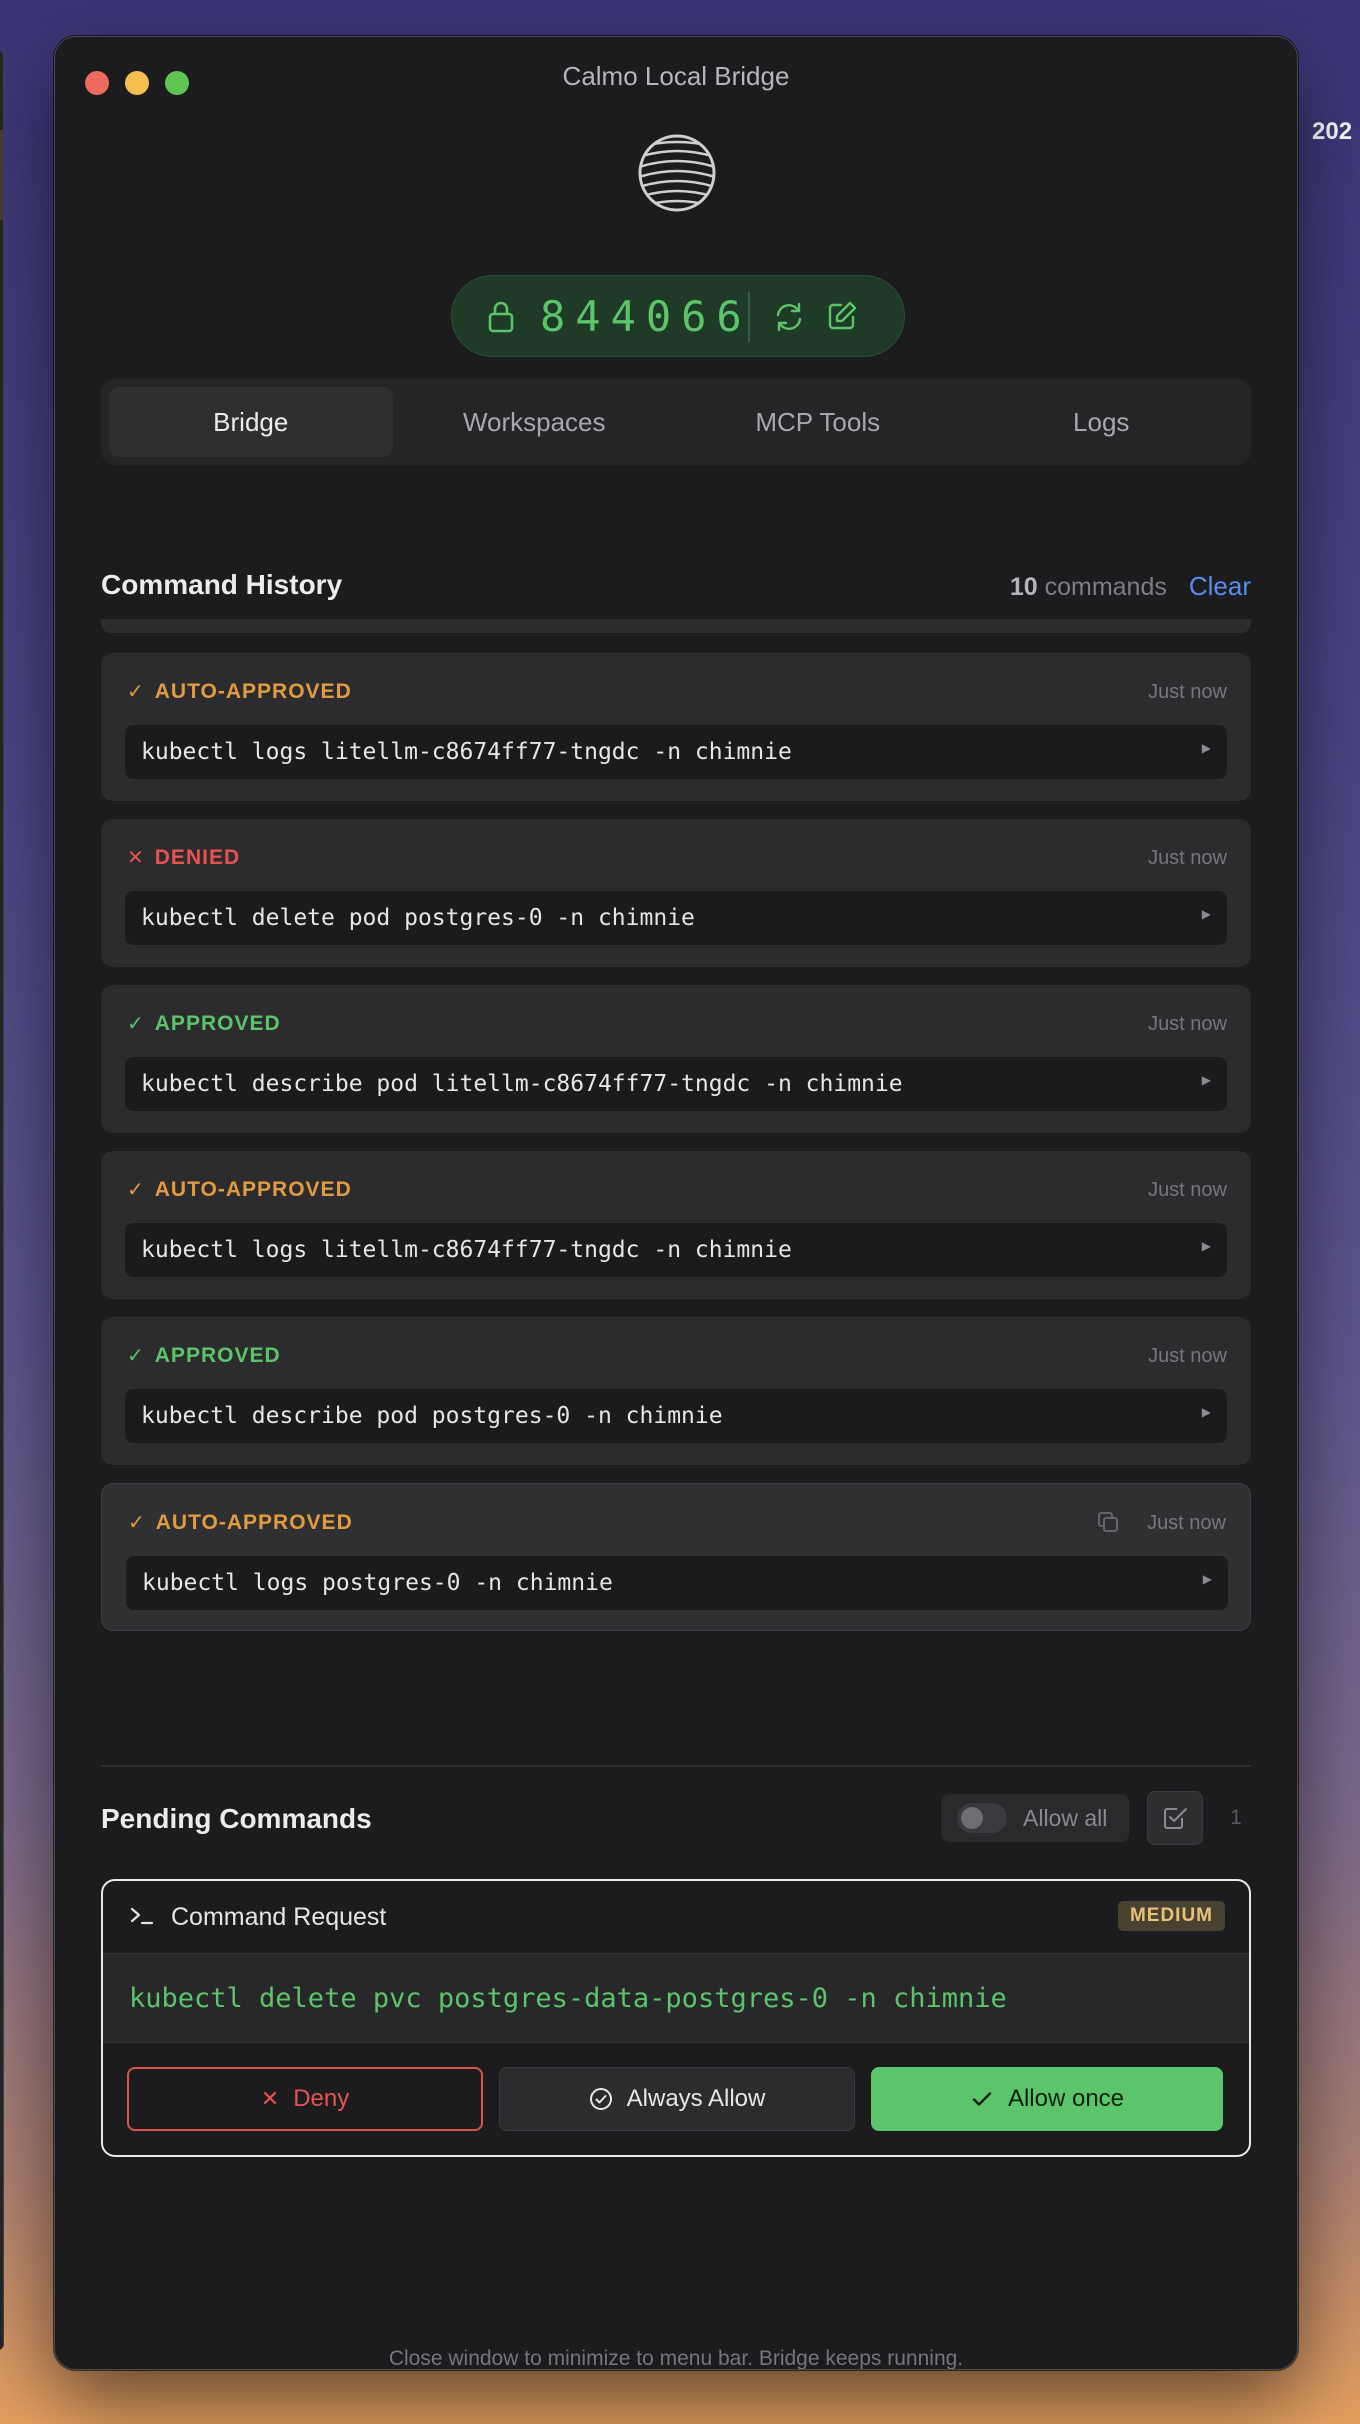 Image resolution: width=1360 pixels, height=2424 pixels. Describe the element at coordinates (1108, 1522) in the screenshot. I see `copy-icon` at that location.